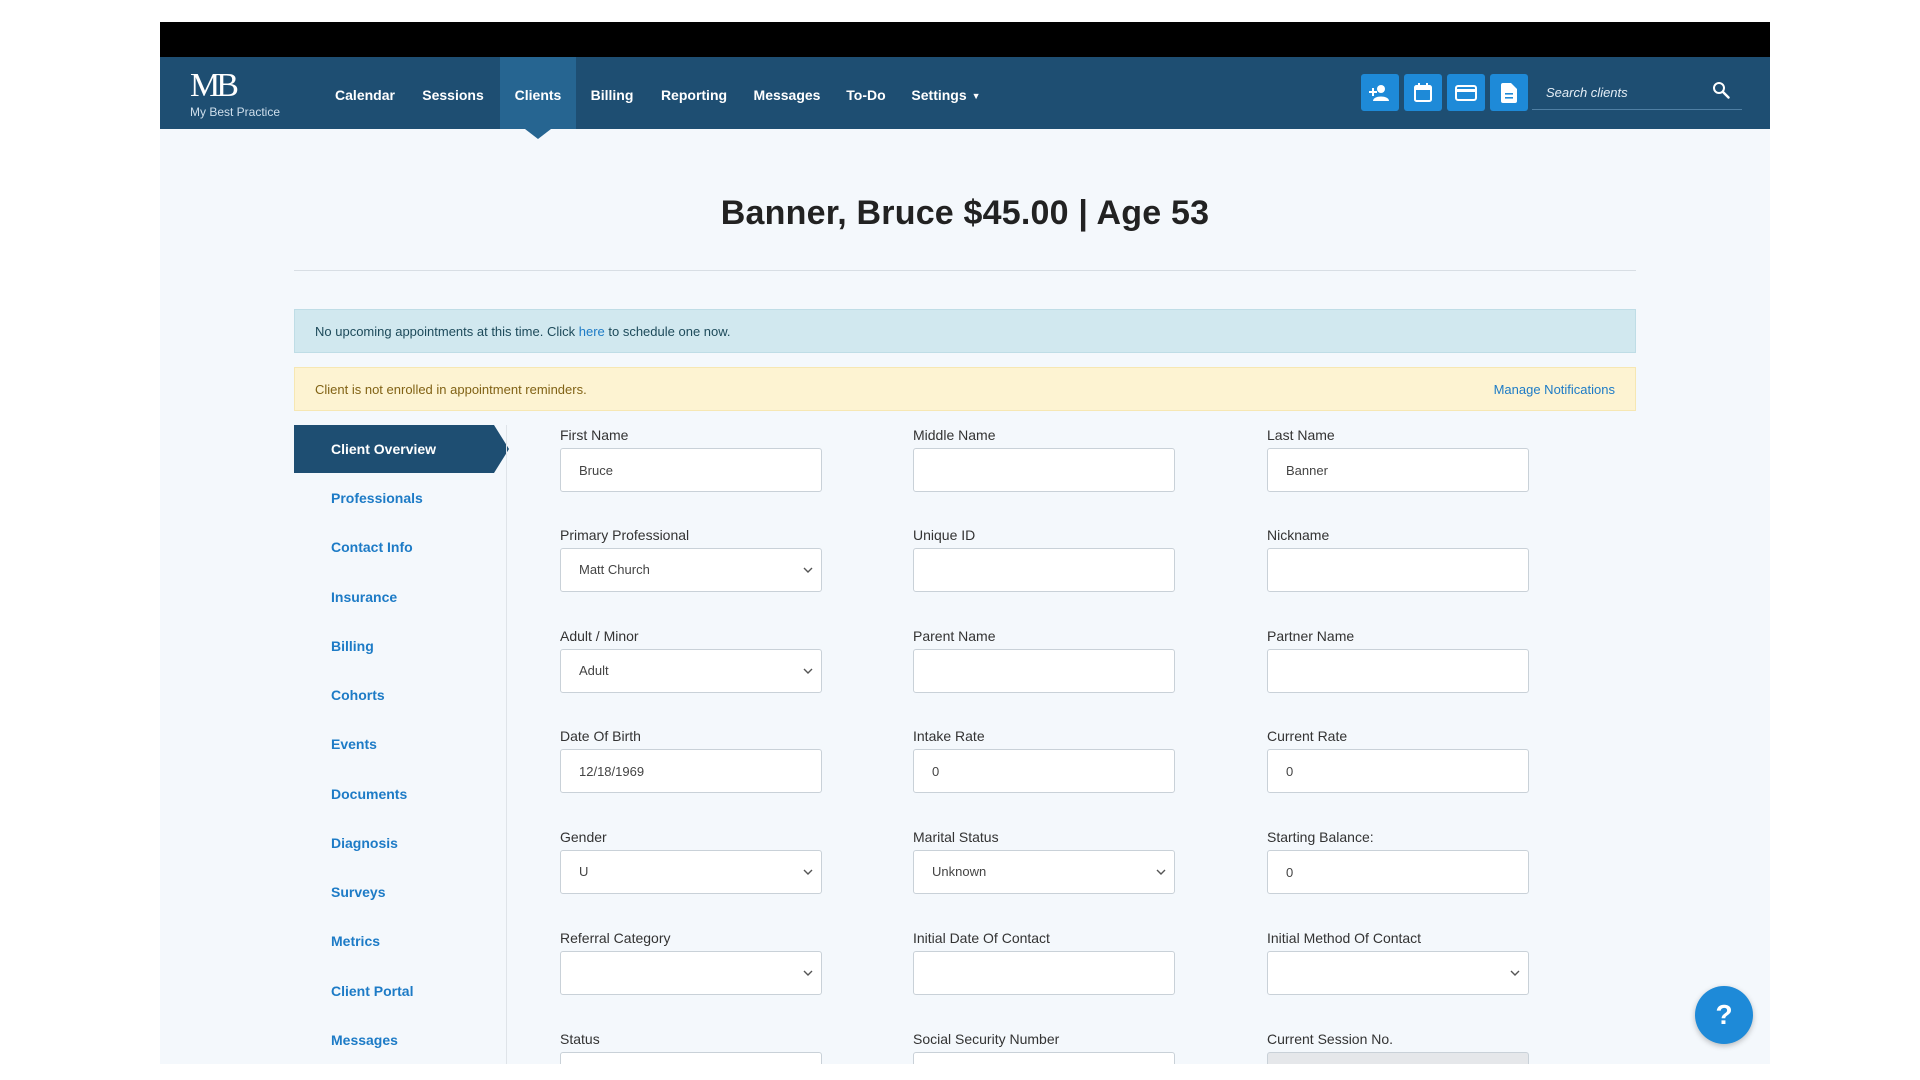  I want to click on gender-label: Gender, so click(583, 837).